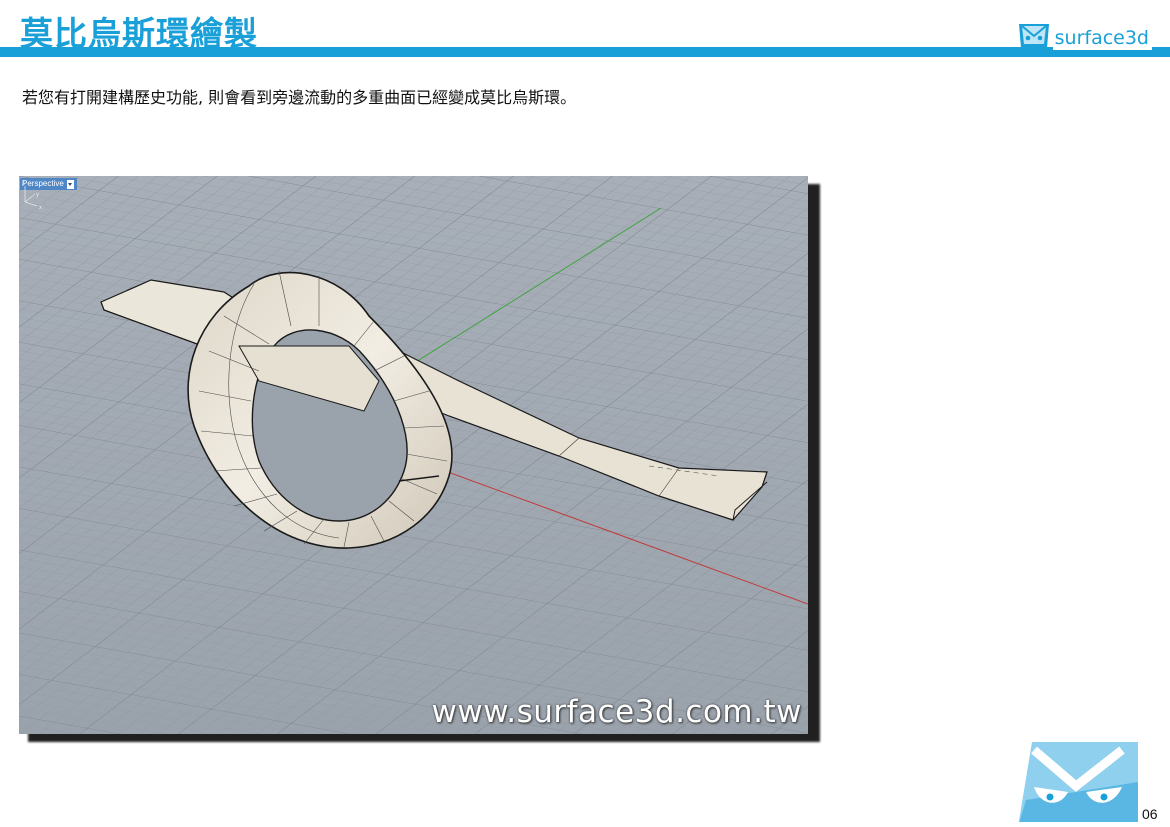  What do you see at coordinates (40, 207) in the screenshot?
I see `axis-x-label: x` at bounding box center [40, 207].